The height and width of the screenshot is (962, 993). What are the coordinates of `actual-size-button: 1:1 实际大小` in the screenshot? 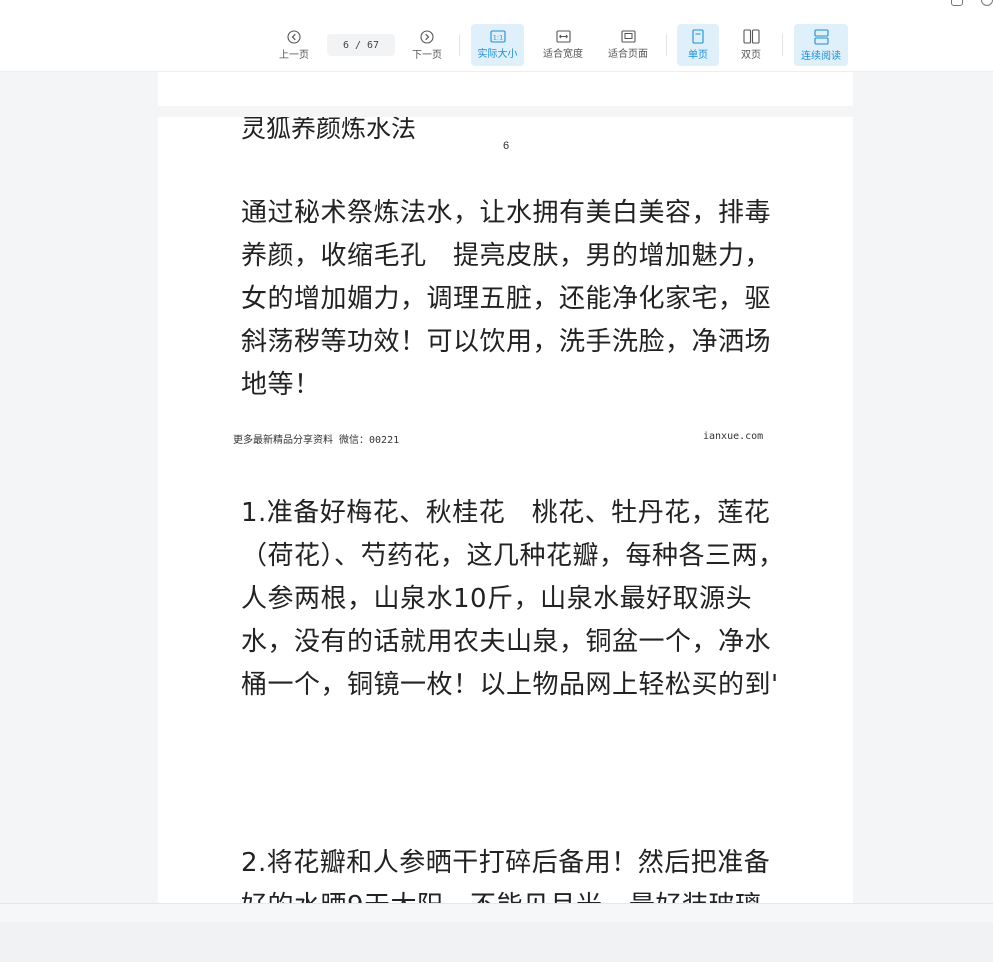 It's located at (497, 45).